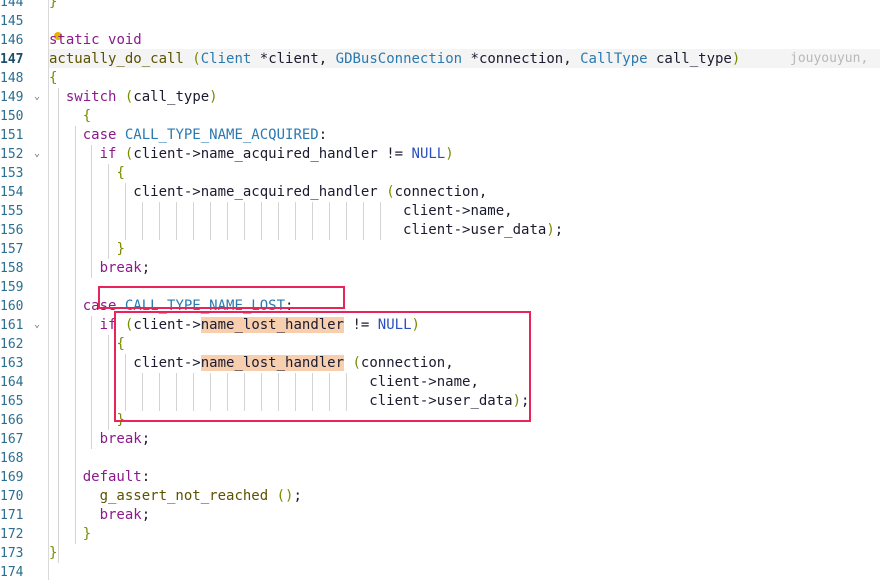 This screenshot has height=582, width=880. What do you see at coordinates (12, 230) in the screenshot?
I see `line-number: 156` at bounding box center [12, 230].